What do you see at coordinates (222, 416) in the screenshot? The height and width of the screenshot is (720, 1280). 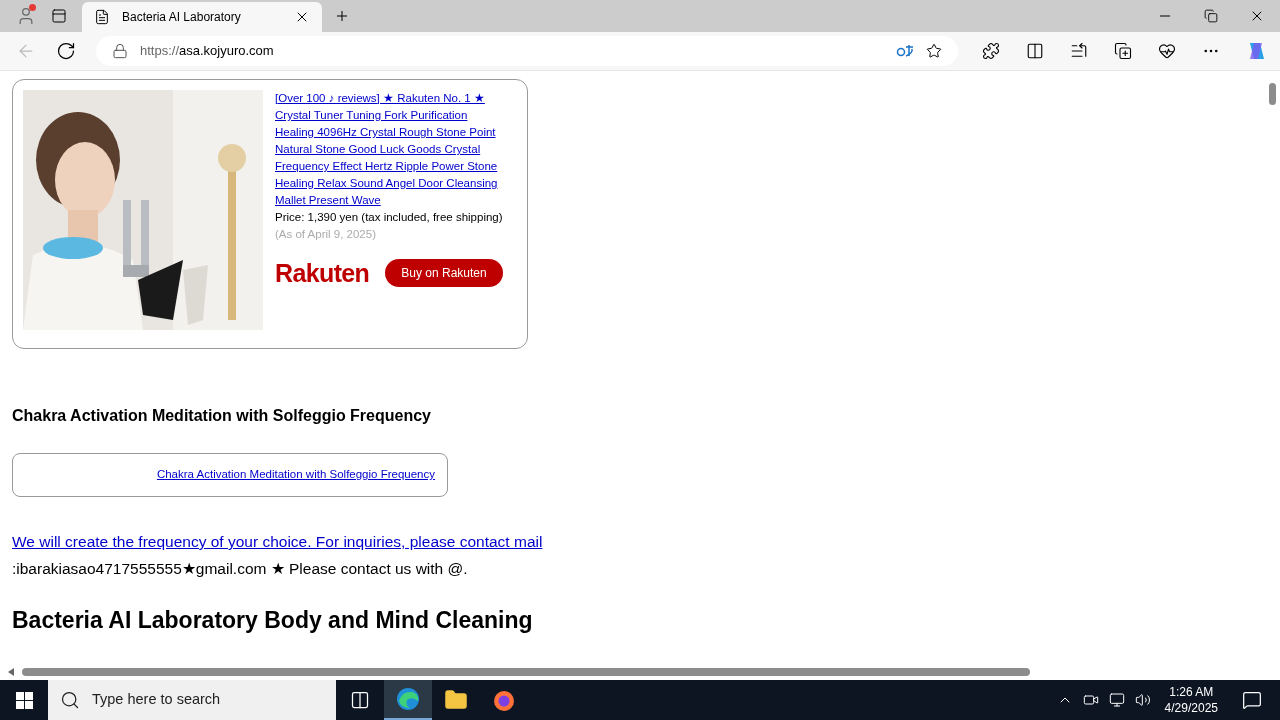 I see `section-heading: Chakra Activation Meditation with Solfeggio Frequency` at bounding box center [222, 416].